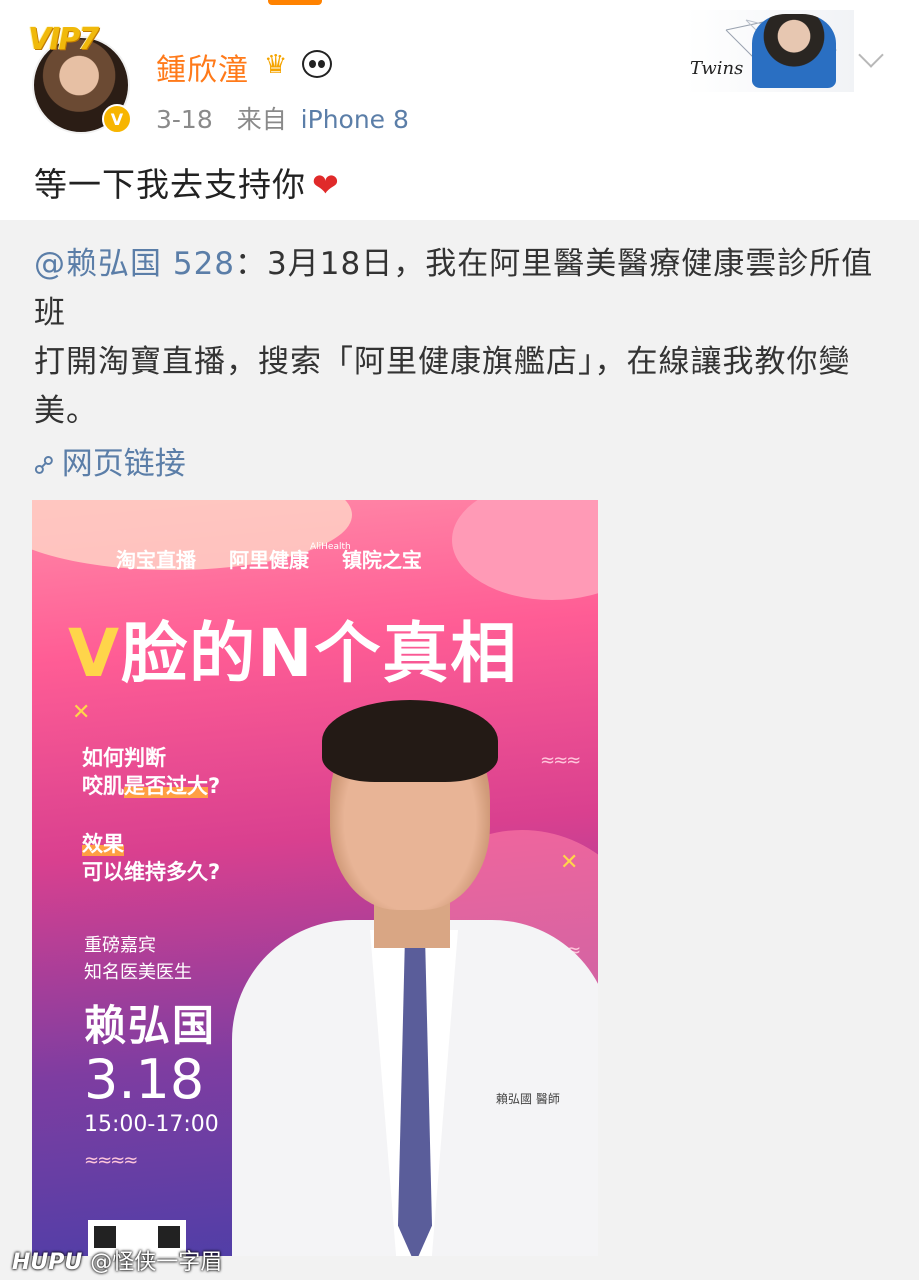 The height and width of the screenshot is (1280, 919). What do you see at coordinates (123, 464) in the screenshot?
I see `web-link-label: 网页链接` at bounding box center [123, 464].